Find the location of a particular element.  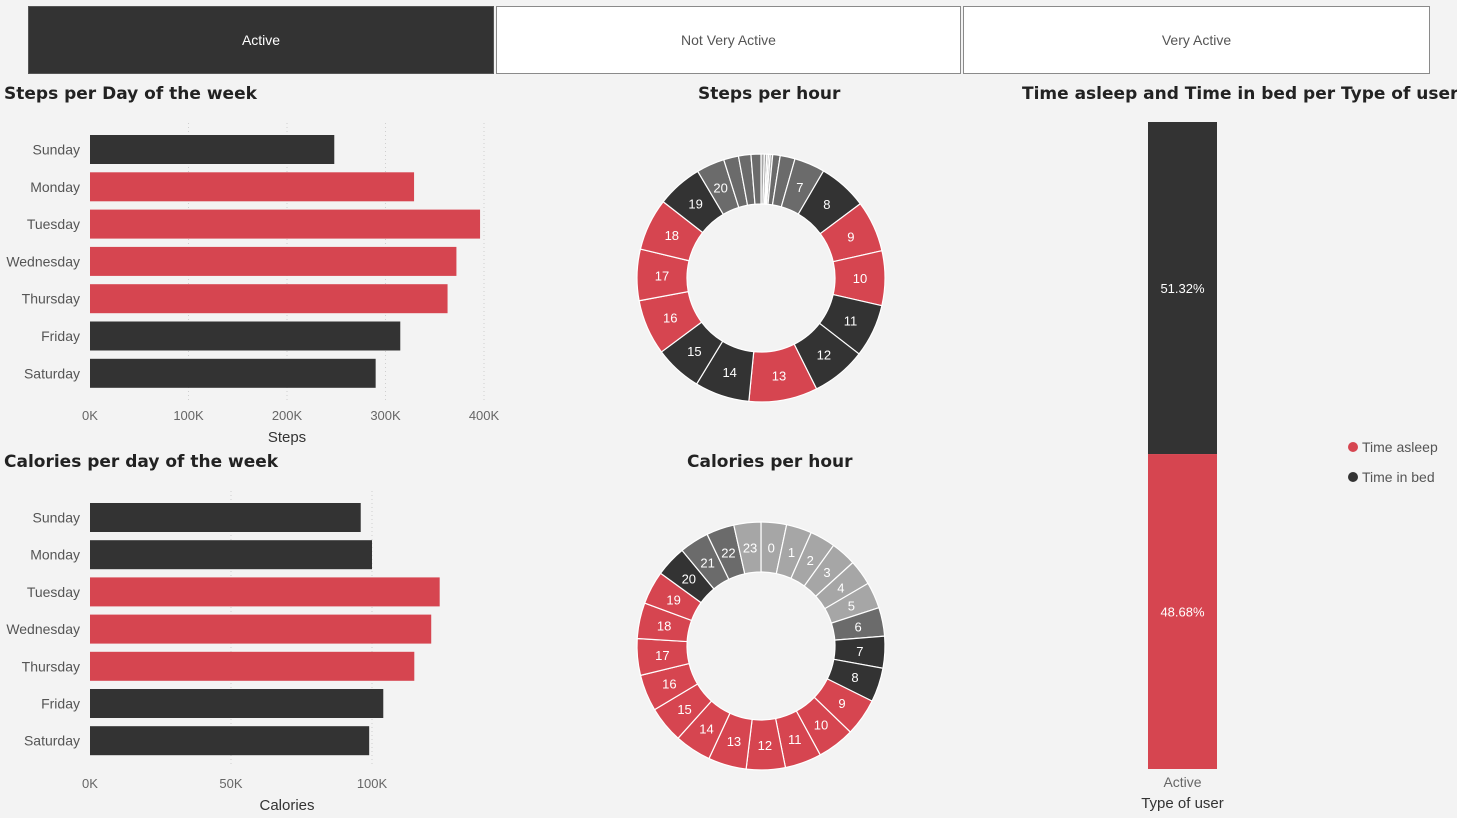

x-tick-label: 50K is located at coordinates (230, 783).